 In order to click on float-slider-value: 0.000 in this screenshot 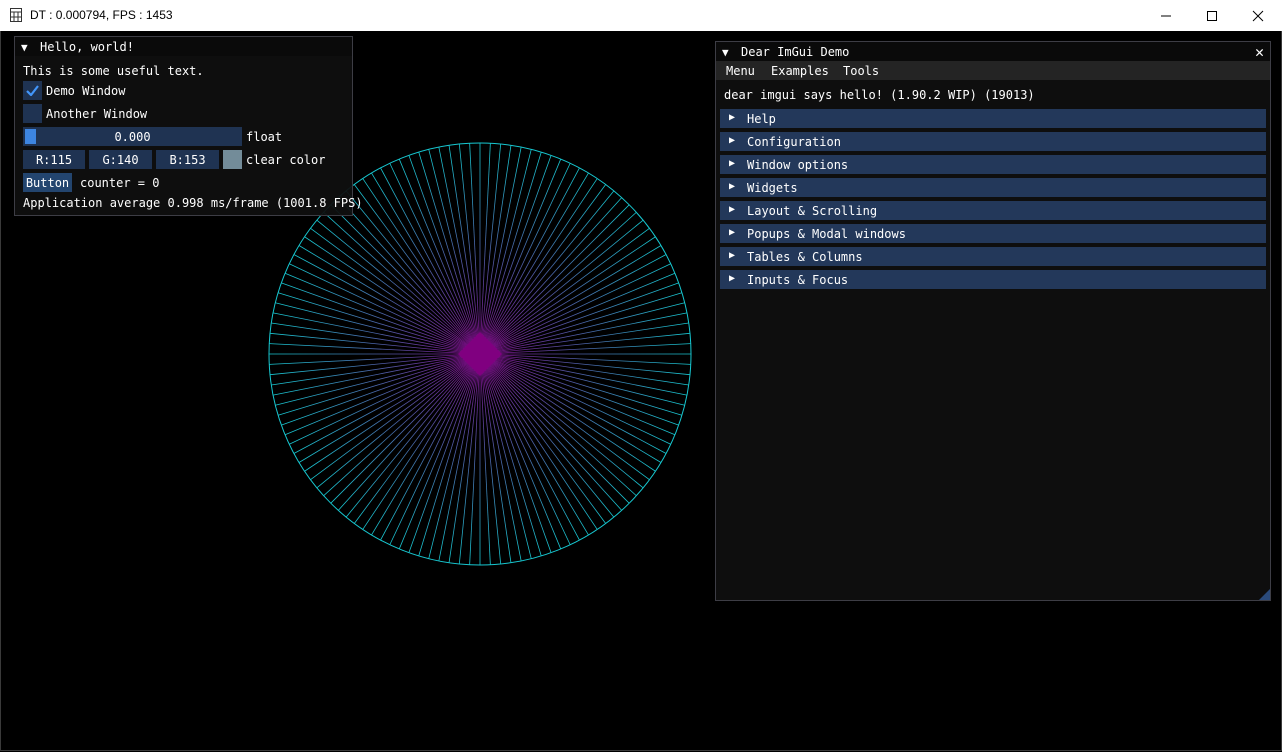, I will do `click(132, 136)`.